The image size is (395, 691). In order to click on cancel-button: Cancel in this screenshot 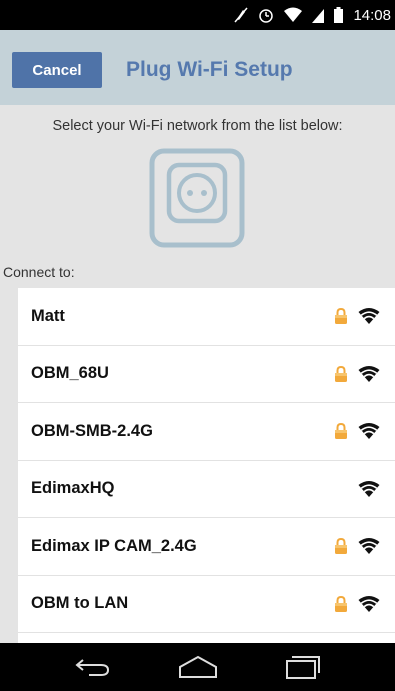, I will do `click(57, 70)`.